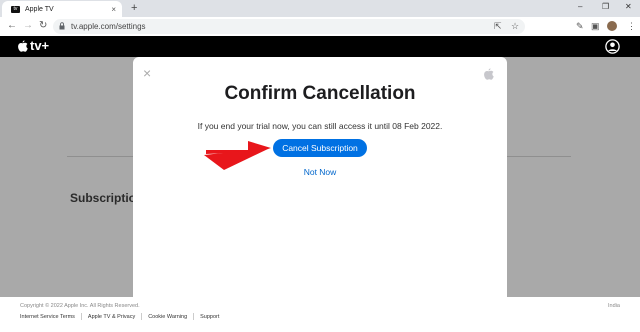 Image resolution: width=640 pixels, height=332 pixels. Describe the element at coordinates (209, 317) in the screenshot. I see `footer-link-support: Support` at that location.